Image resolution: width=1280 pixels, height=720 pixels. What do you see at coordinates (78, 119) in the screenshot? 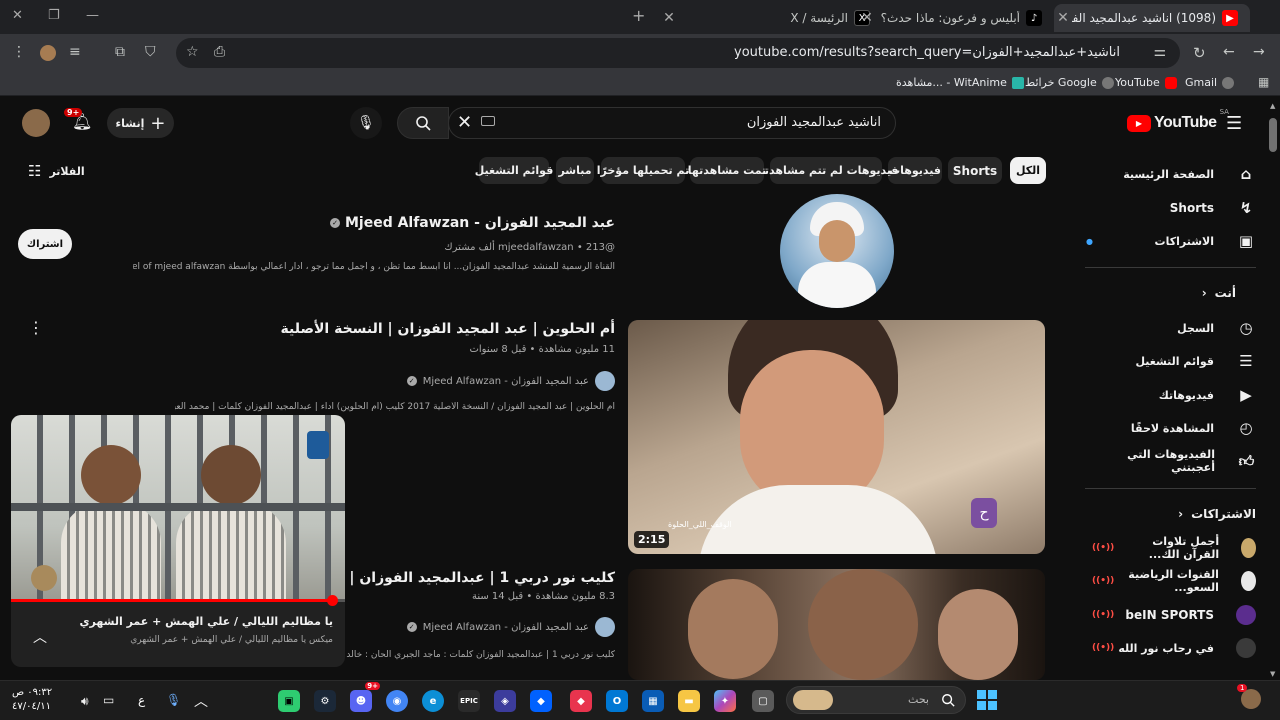
I see `notifications-bell-icon: 🔔︎ 9+` at bounding box center [78, 119].